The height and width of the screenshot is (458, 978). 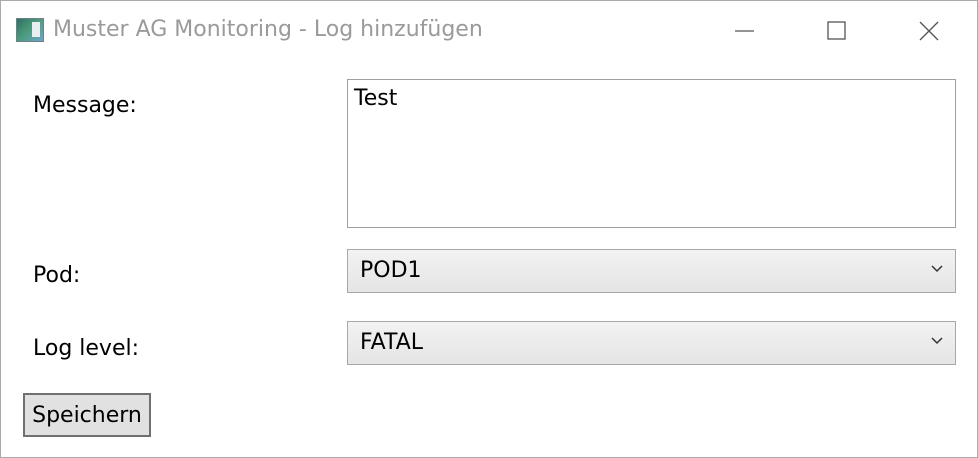 I want to click on minimize-button, so click(x=745, y=31).